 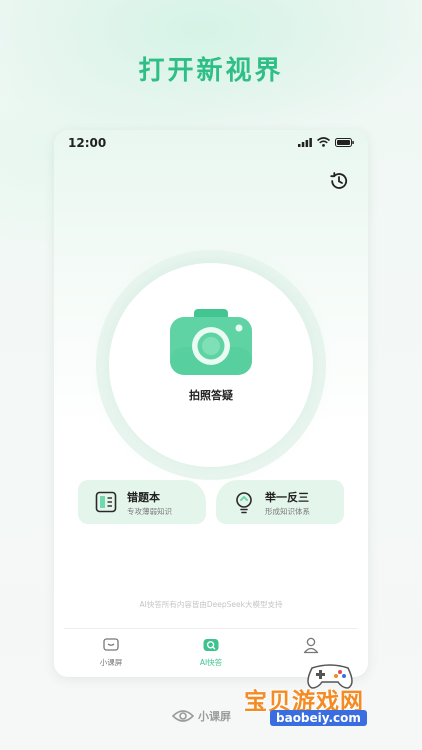 What do you see at coordinates (87, 143) in the screenshot?
I see `status-time: 12:00` at bounding box center [87, 143].